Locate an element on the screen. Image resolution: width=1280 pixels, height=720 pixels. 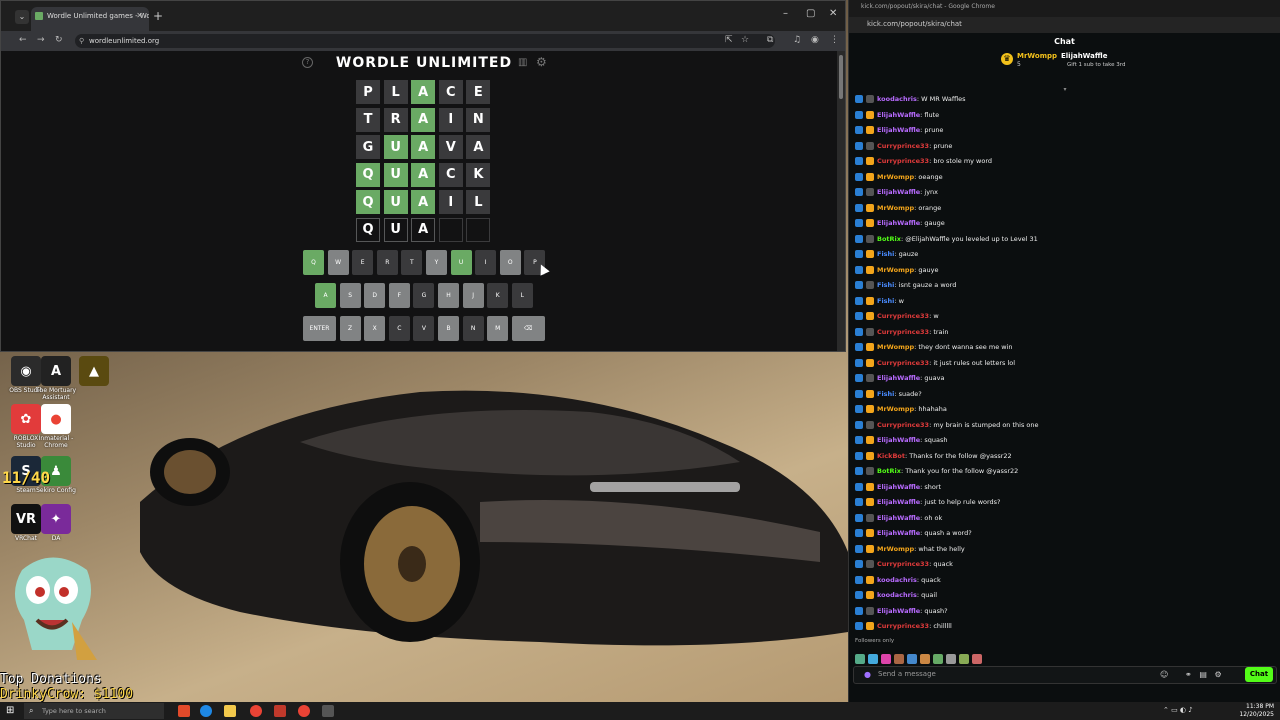
key-r: R is located at coordinates (387, 262).